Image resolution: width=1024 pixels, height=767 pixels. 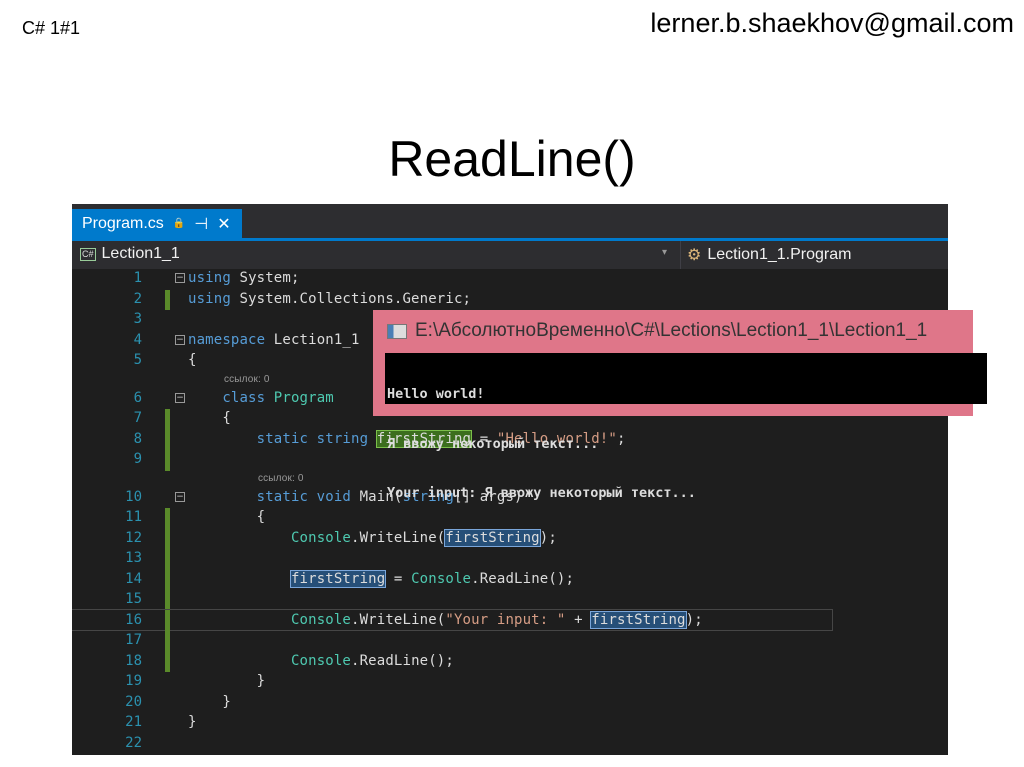 What do you see at coordinates (274, 496) in the screenshot?
I see `code-token: static void` at bounding box center [274, 496].